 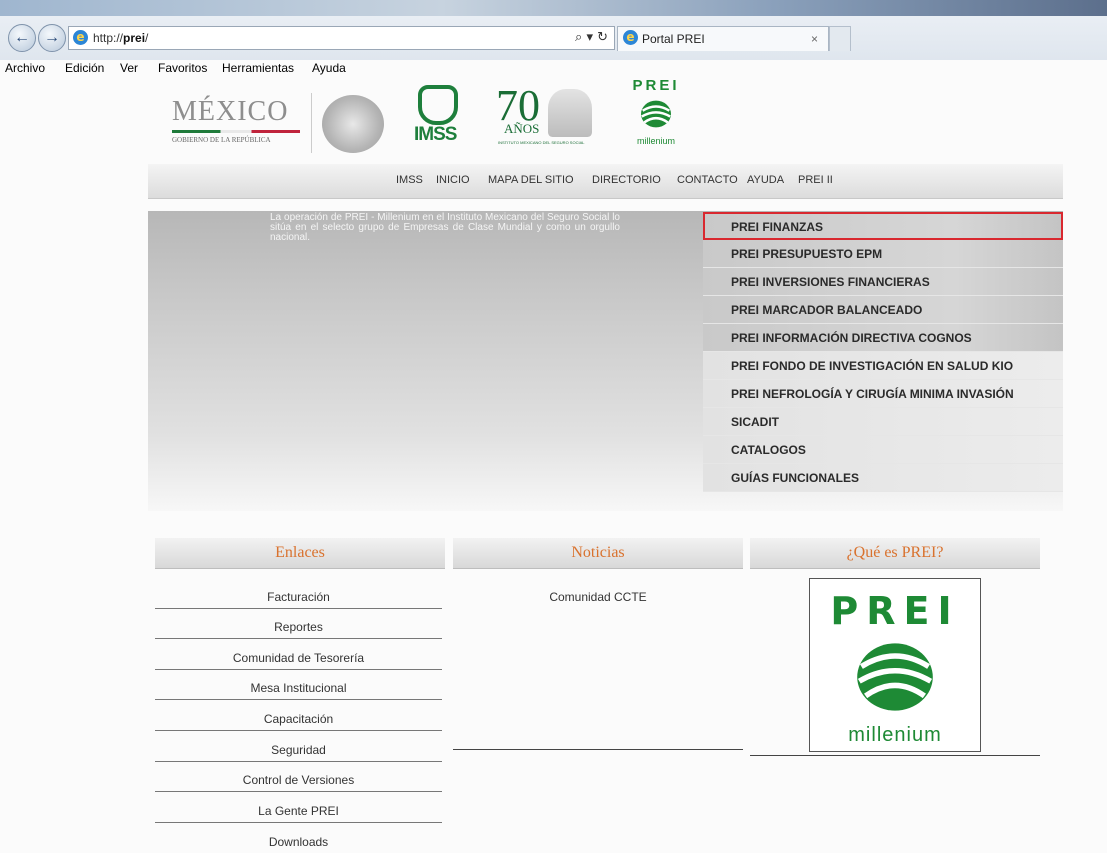 What do you see at coordinates (630, 37) in the screenshot?
I see `ie-tab-icon: e` at bounding box center [630, 37].